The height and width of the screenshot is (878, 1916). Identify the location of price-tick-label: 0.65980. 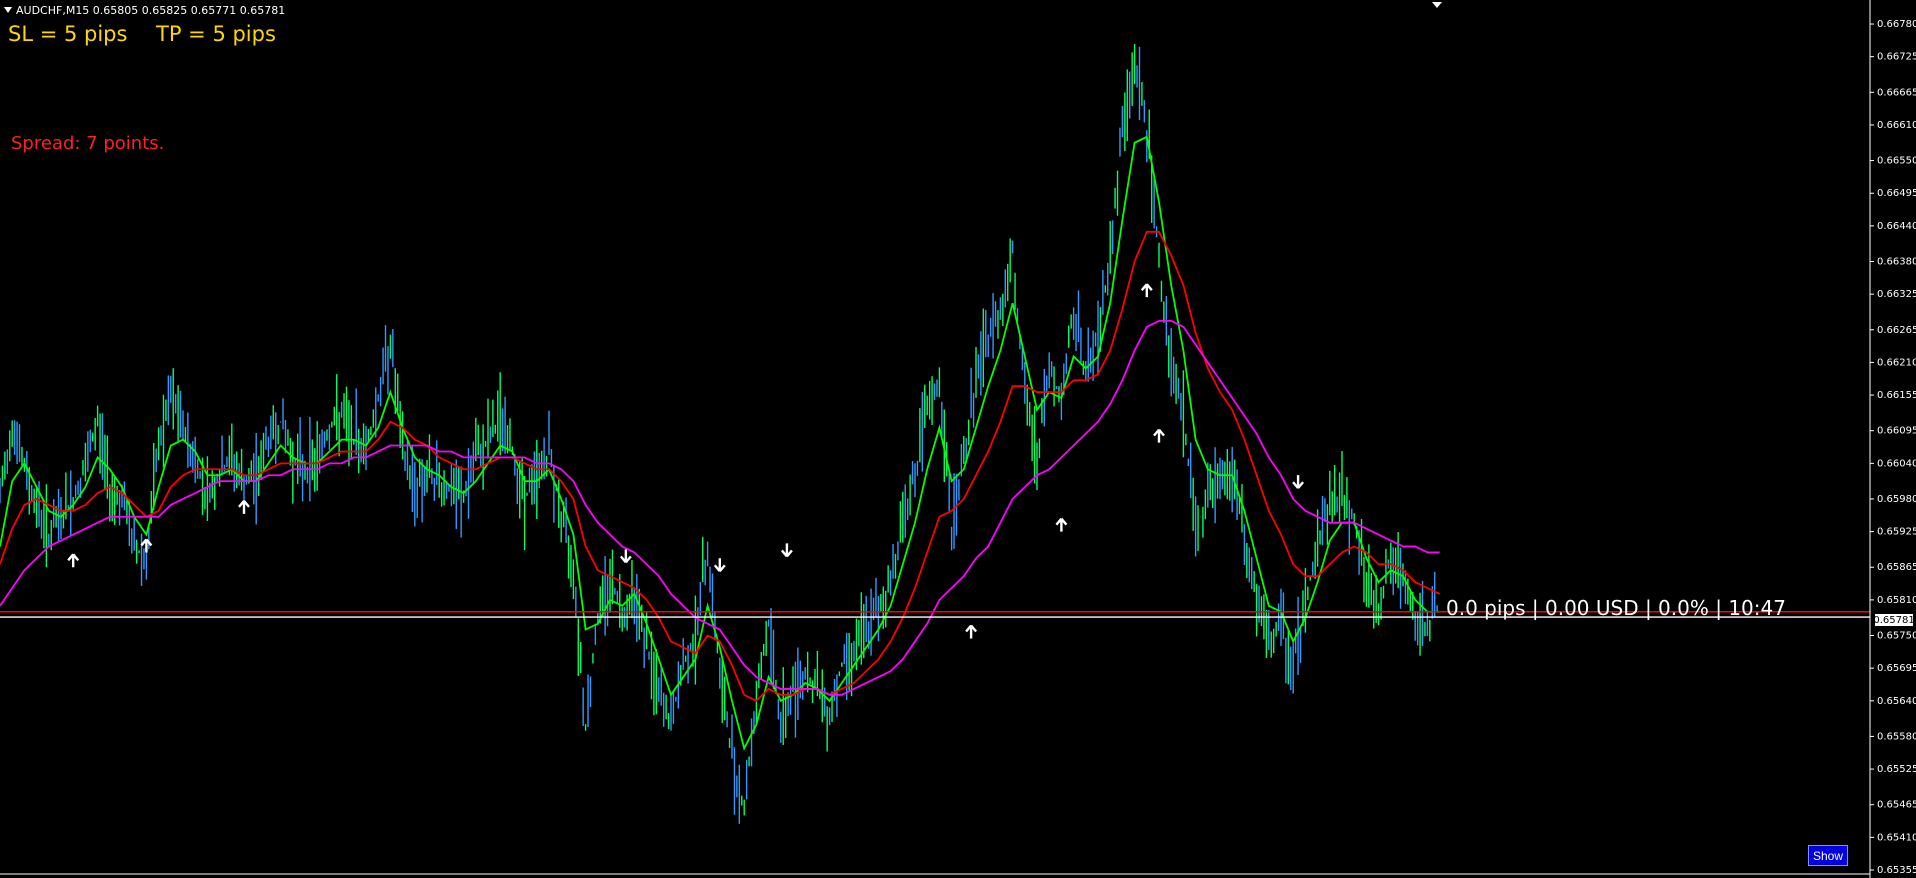
(1896, 499).